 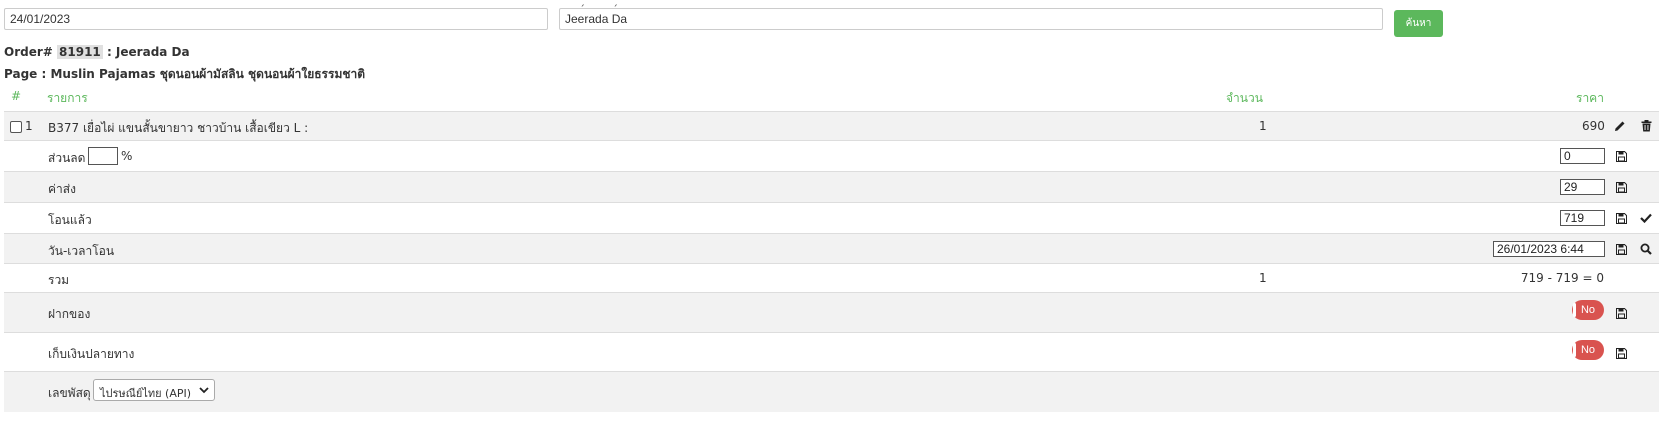 What do you see at coordinates (1646, 218) in the screenshot?
I see `check-icon` at bounding box center [1646, 218].